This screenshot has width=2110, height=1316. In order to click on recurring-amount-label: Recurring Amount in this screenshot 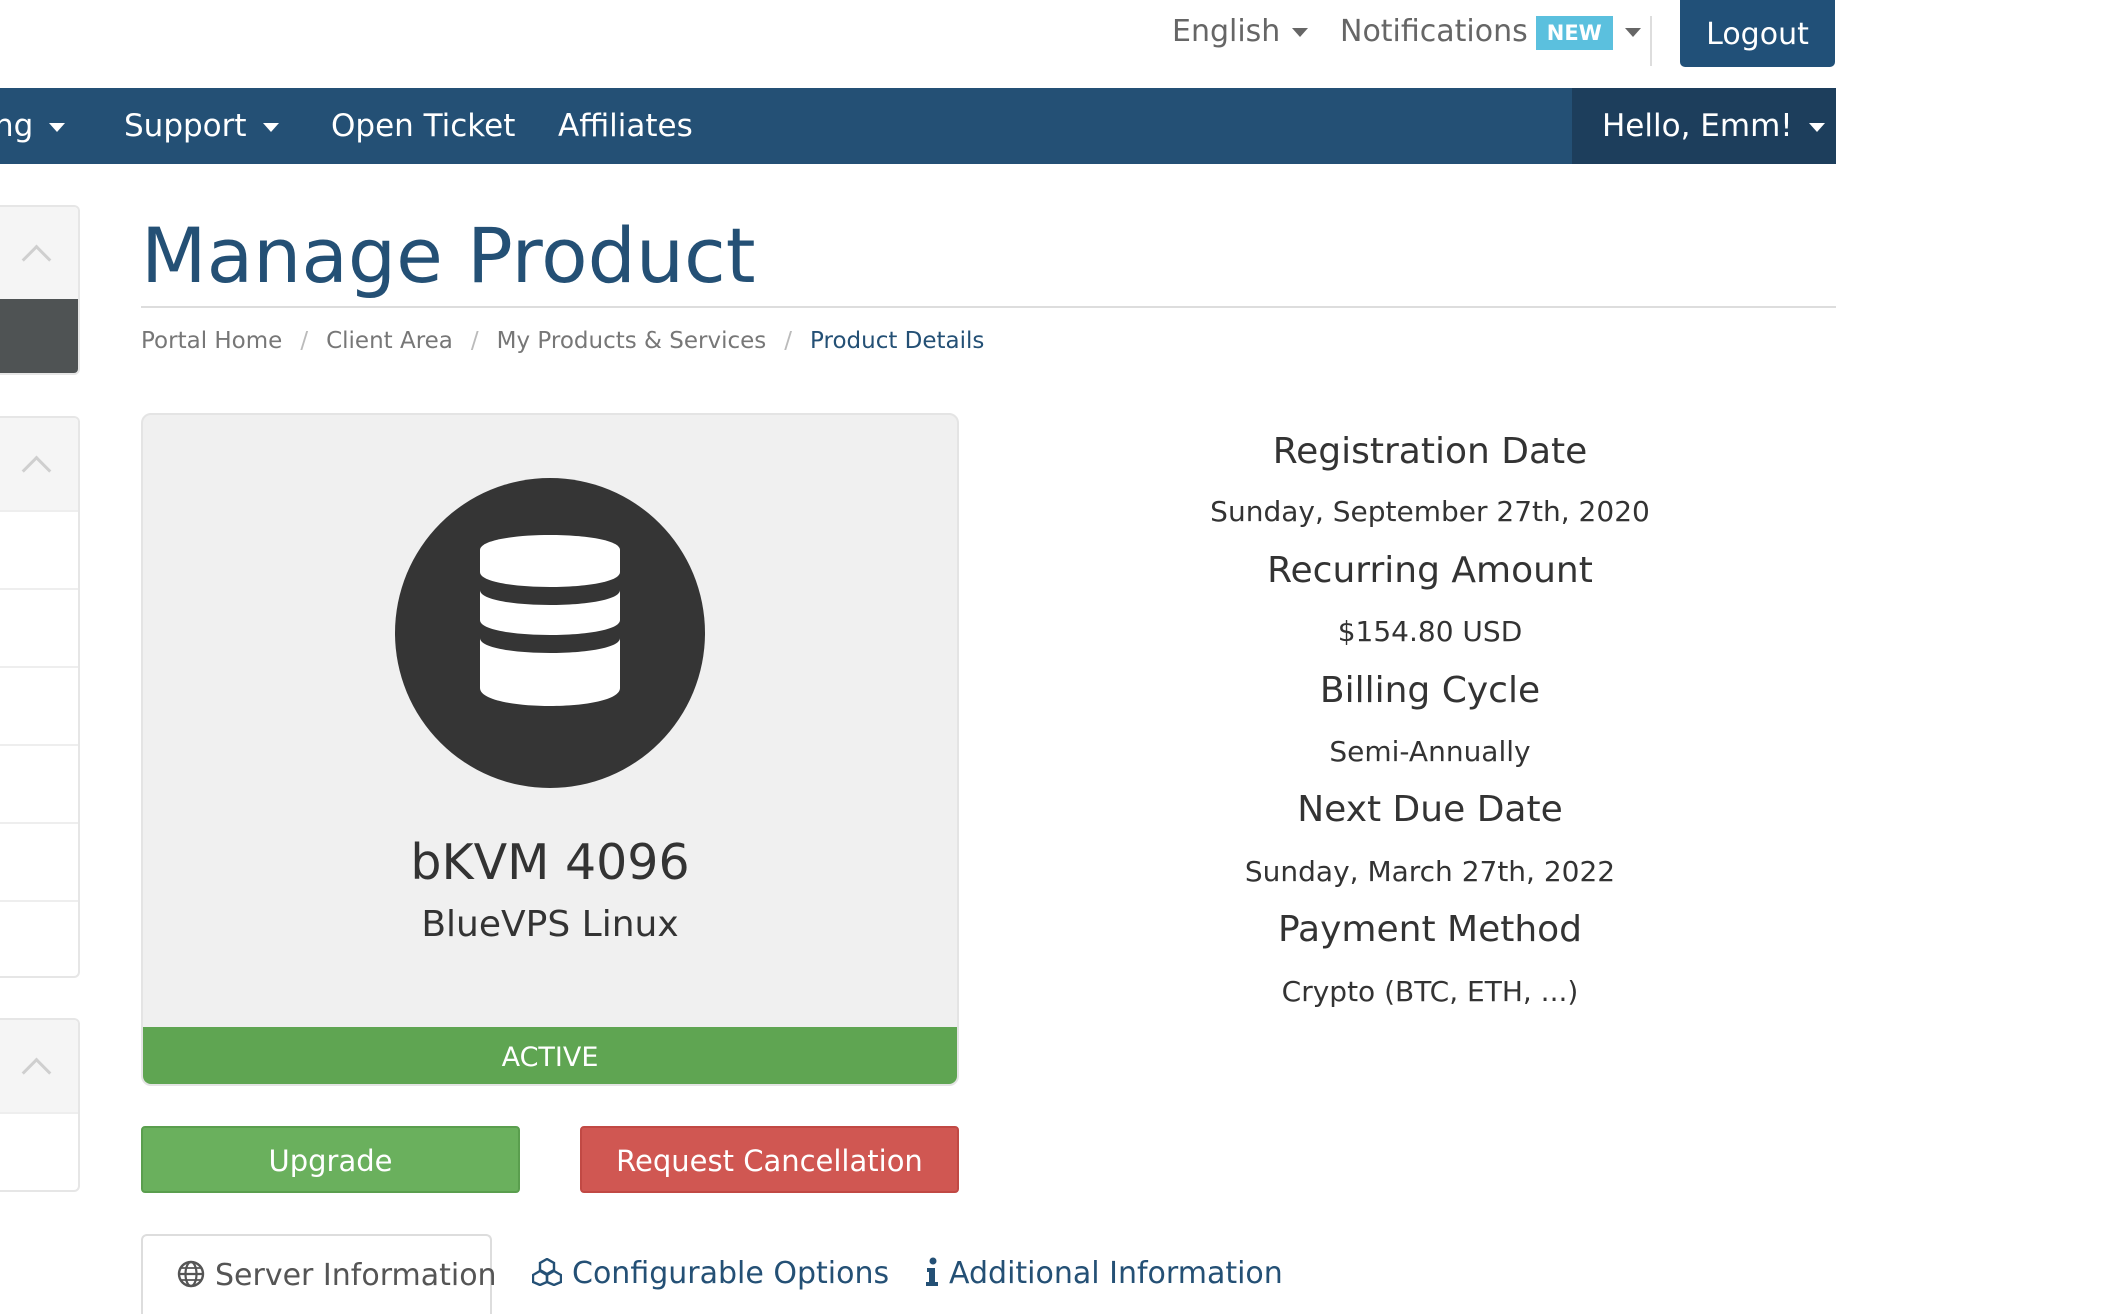, I will do `click(1430, 570)`.